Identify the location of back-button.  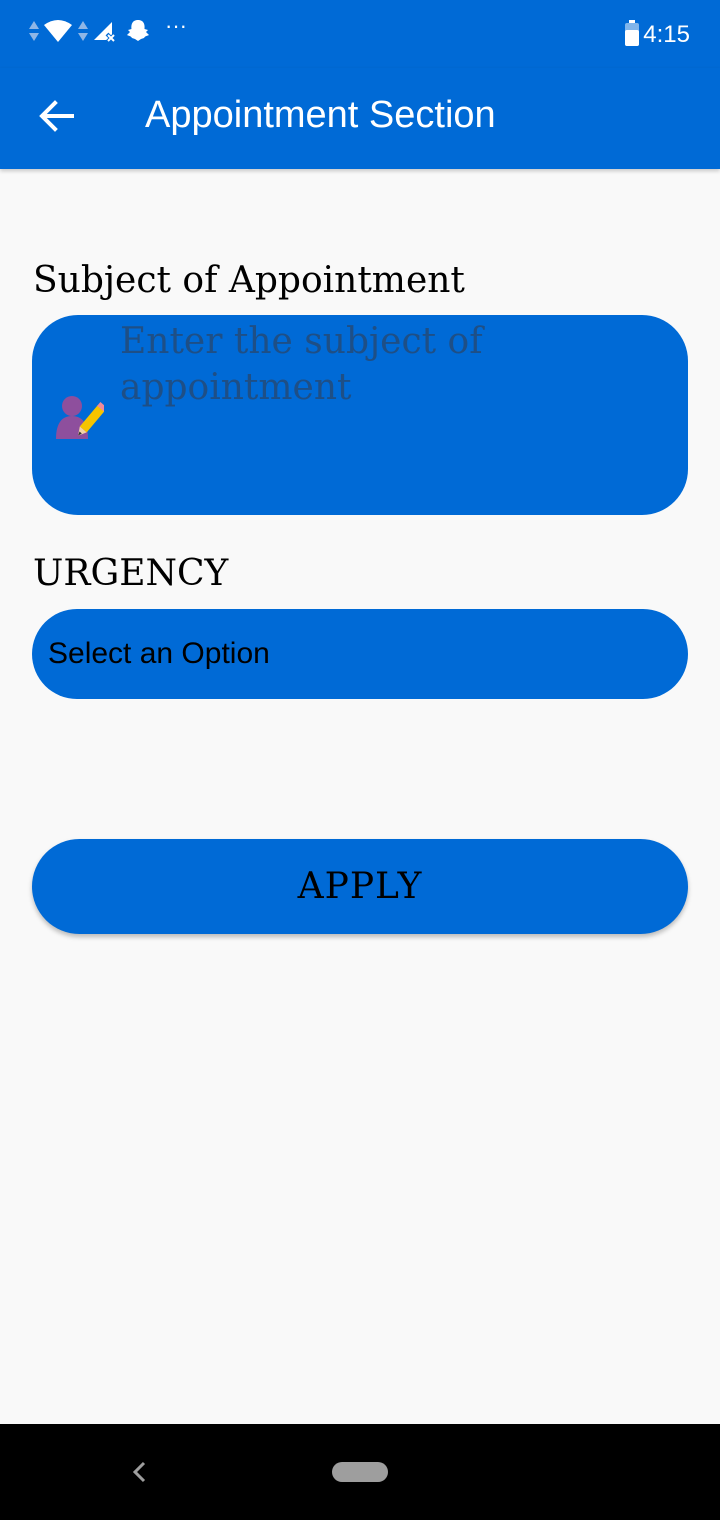
(56, 118).